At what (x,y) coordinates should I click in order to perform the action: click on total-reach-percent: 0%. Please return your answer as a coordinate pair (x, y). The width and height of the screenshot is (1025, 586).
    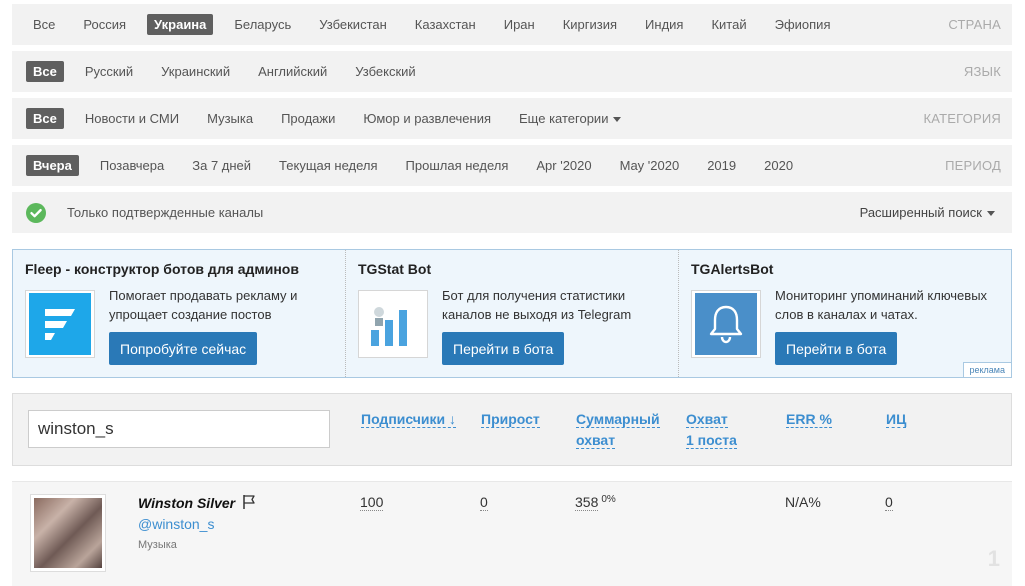
    Looking at the image, I should click on (608, 499).